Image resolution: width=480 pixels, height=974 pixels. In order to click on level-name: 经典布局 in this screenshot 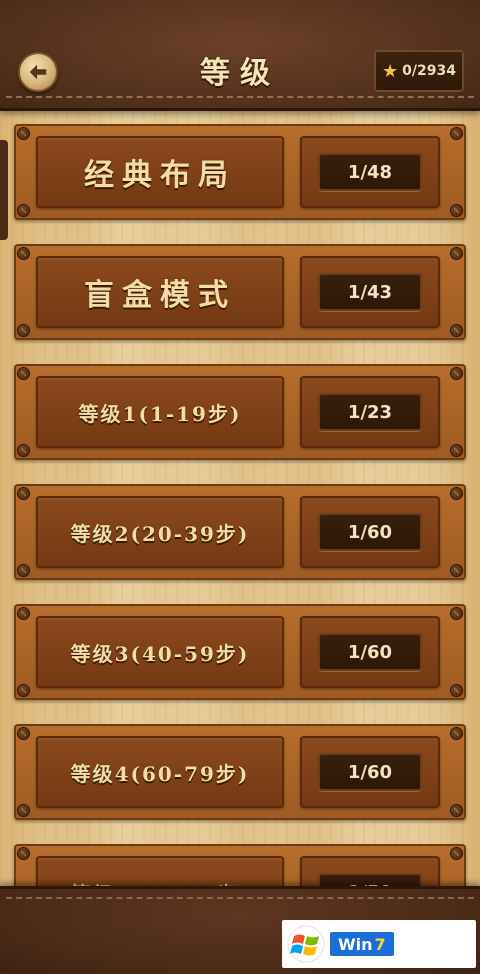, I will do `click(160, 172)`.